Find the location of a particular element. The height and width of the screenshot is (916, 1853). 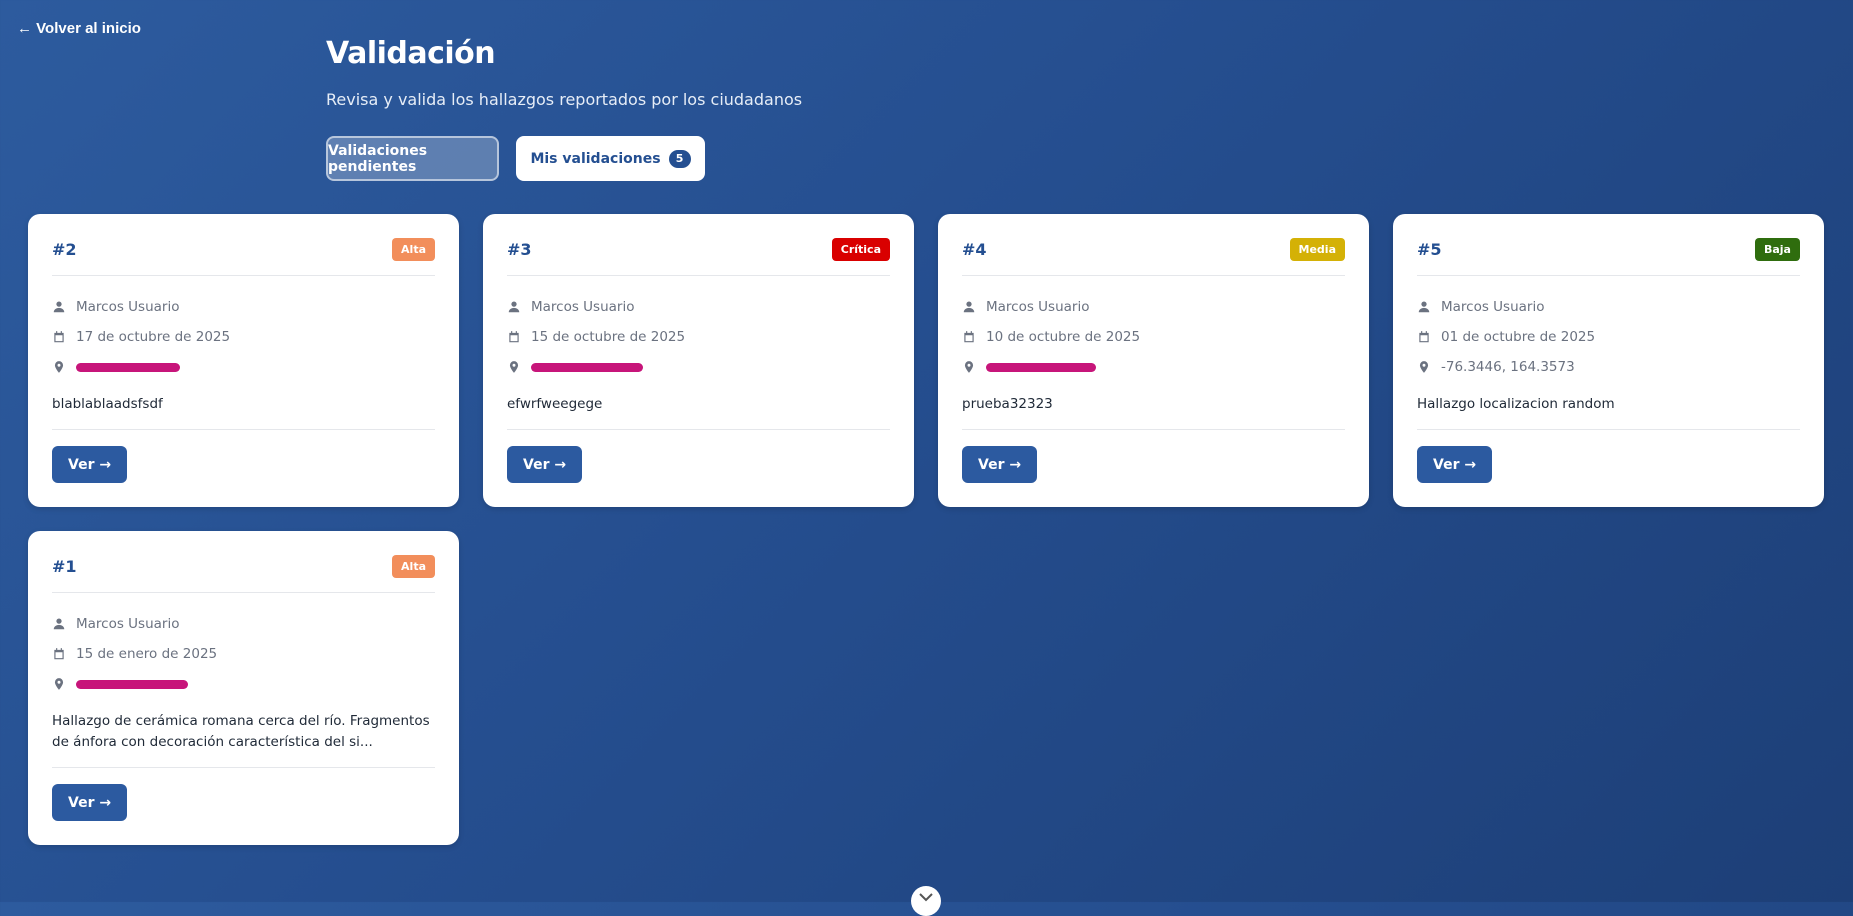

report-date: 15 de enero de 2025 is located at coordinates (147, 654).